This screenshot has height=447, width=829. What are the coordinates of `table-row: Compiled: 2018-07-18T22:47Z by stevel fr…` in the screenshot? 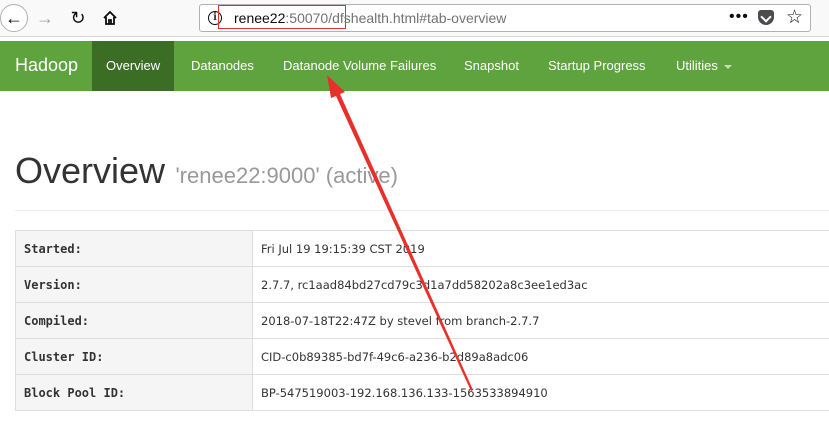 It's located at (422, 320).